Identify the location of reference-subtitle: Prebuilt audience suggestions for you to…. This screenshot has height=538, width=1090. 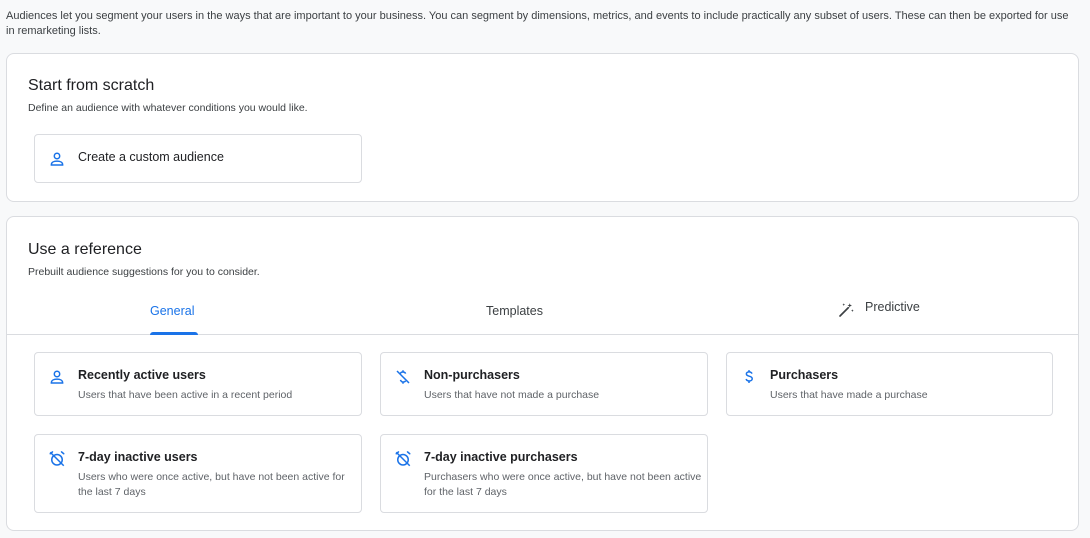
(144, 272).